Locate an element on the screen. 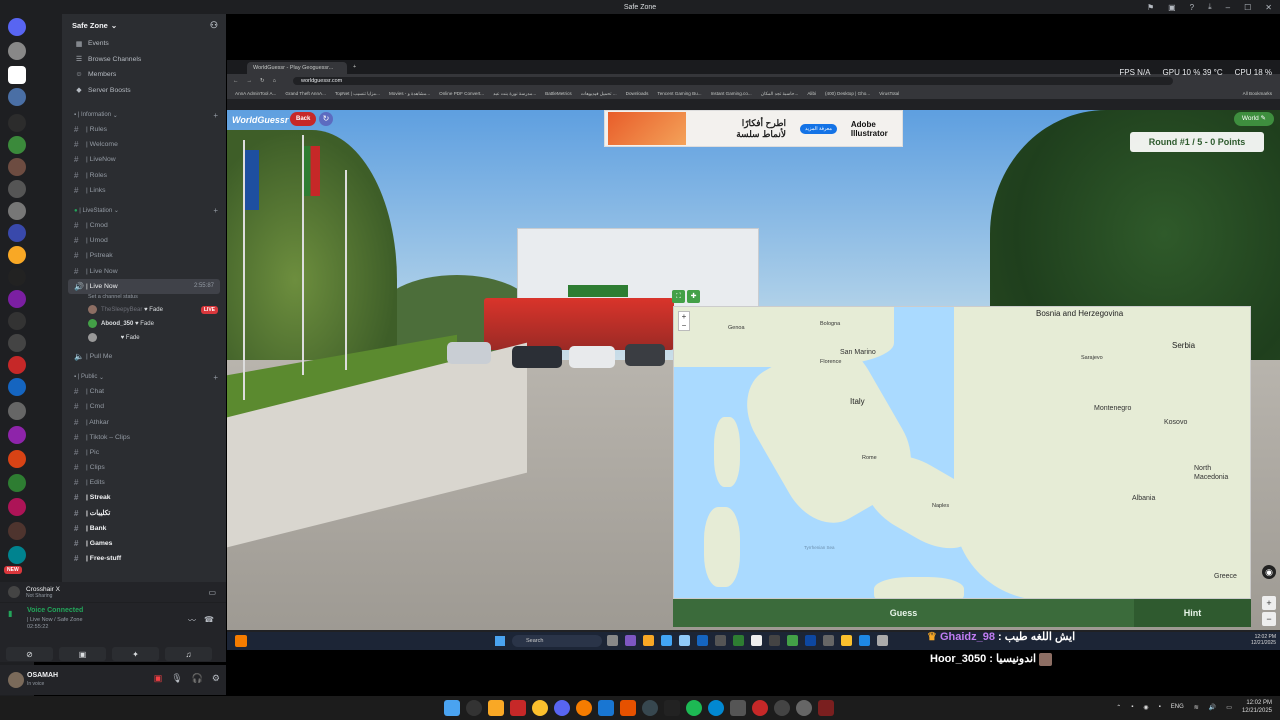  voice-channel-pull-me: 🔈 | Pull Me is located at coordinates (144, 356).